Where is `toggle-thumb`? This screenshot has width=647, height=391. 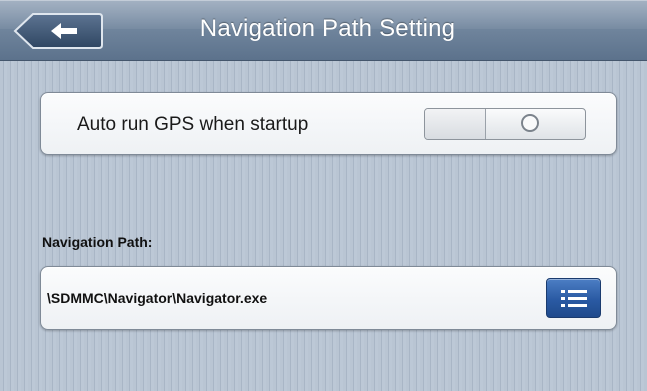 toggle-thumb is located at coordinates (455, 124).